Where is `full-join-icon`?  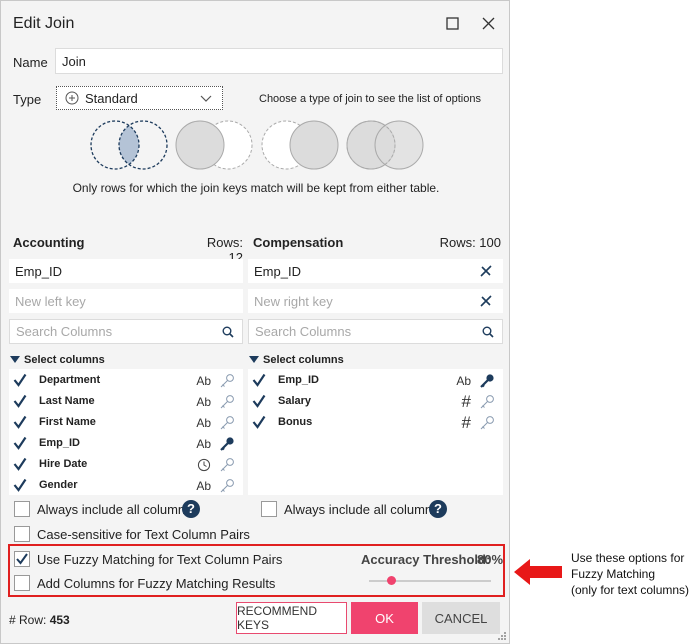
full-join-icon is located at coordinates (385, 145).